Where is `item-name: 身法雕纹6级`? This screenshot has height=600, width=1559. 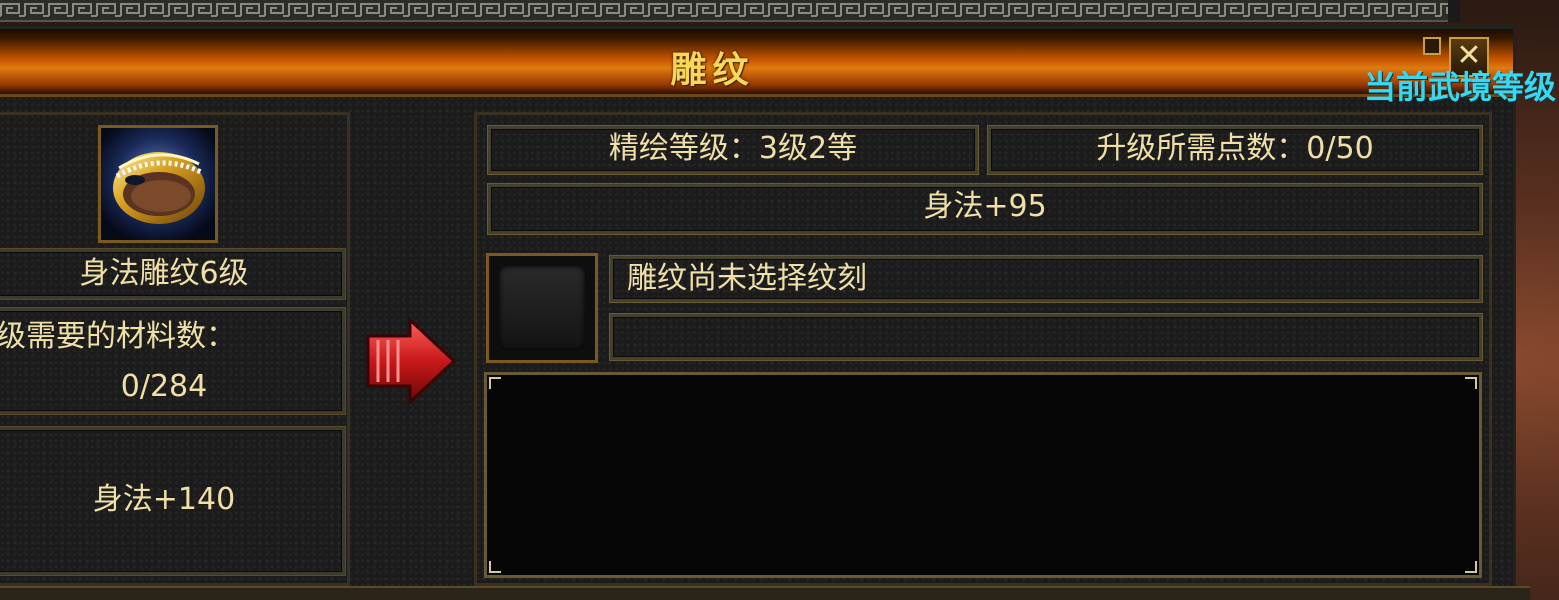
item-name: 身法雕纹6级 is located at coordinates (164, 273).